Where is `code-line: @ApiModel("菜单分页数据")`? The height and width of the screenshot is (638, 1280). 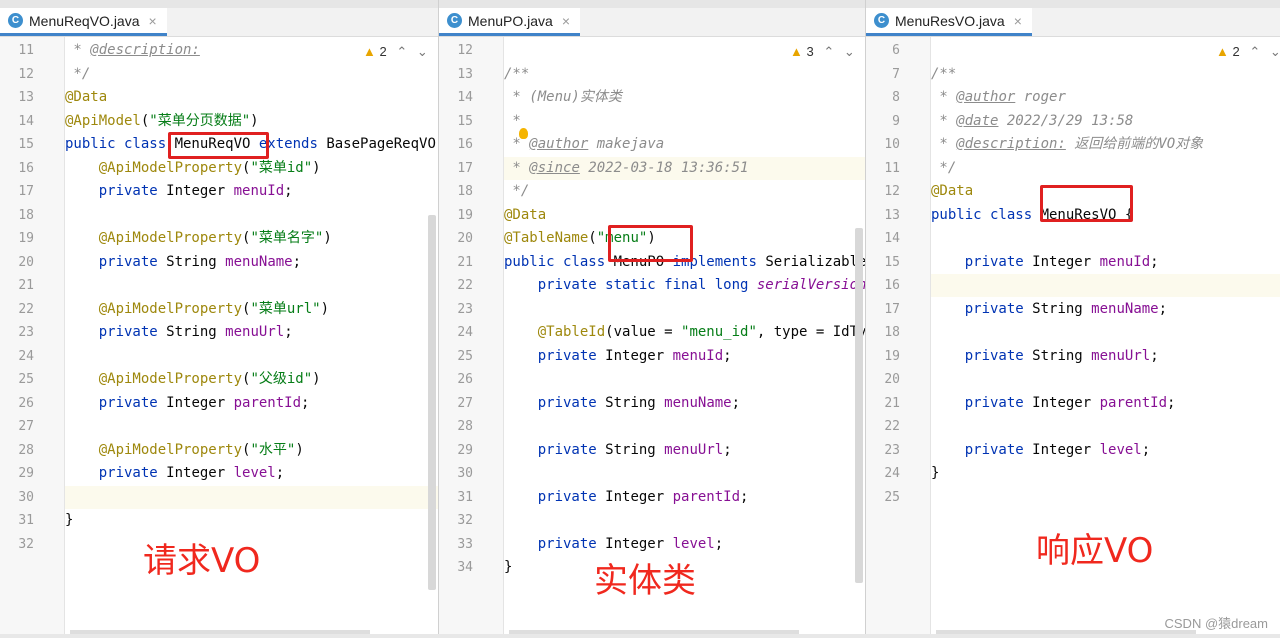
code-line: @ApiModel("菜单分页数据") is located at coordinates (251, 121).